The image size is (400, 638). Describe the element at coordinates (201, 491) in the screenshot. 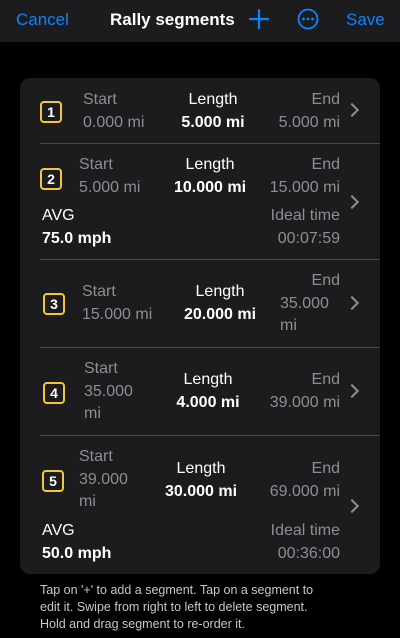

I see `length-value: 30.000 mi` at that location.